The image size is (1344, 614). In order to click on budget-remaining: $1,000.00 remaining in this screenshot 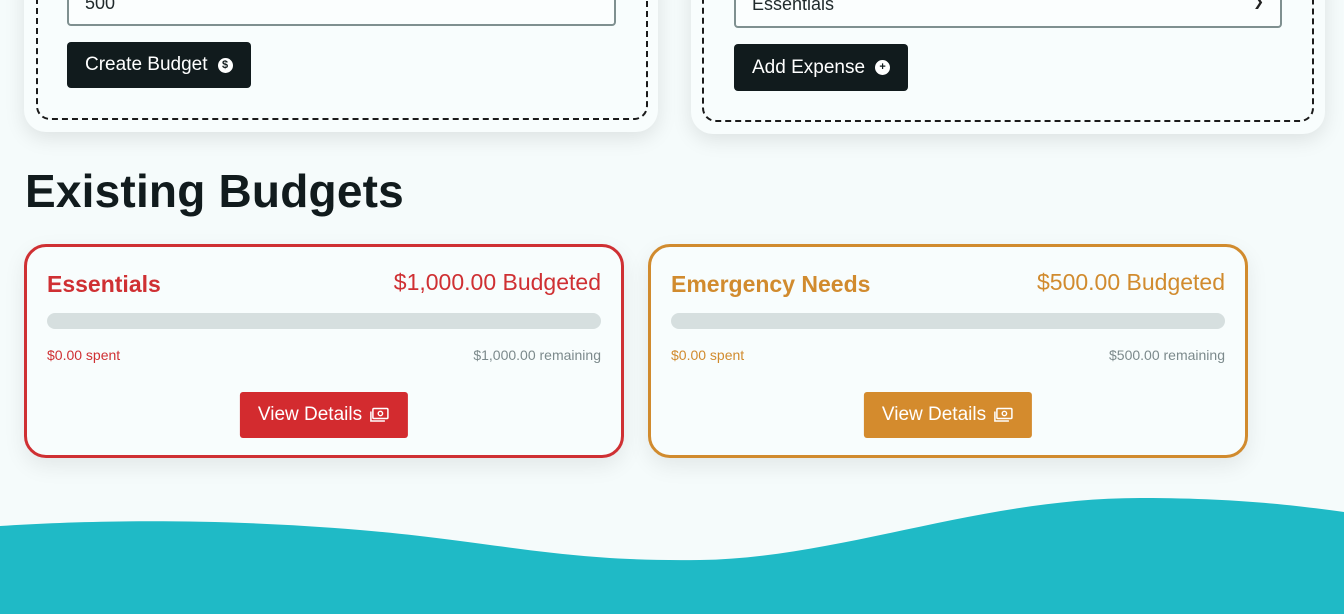, I will do `click(537, 355)`.